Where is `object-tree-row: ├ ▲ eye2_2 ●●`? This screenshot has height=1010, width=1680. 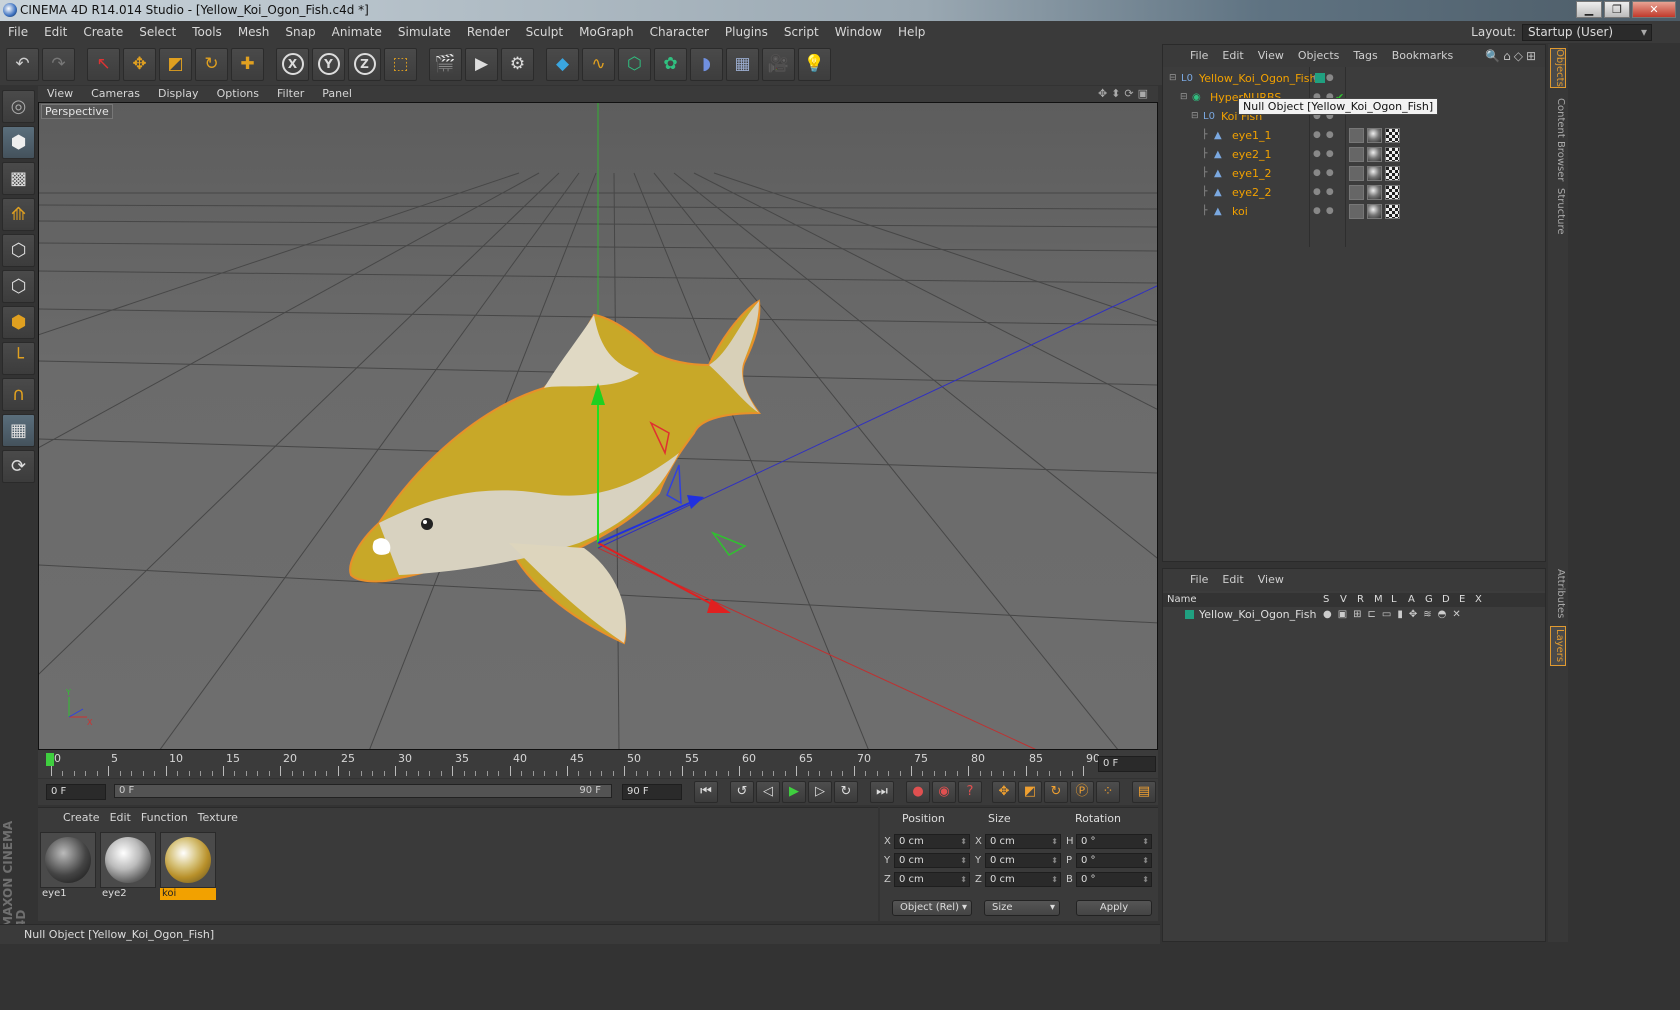 object-tree-row: ├ ▲ eye2_2 ●● is located at coordinates (1354, 192).